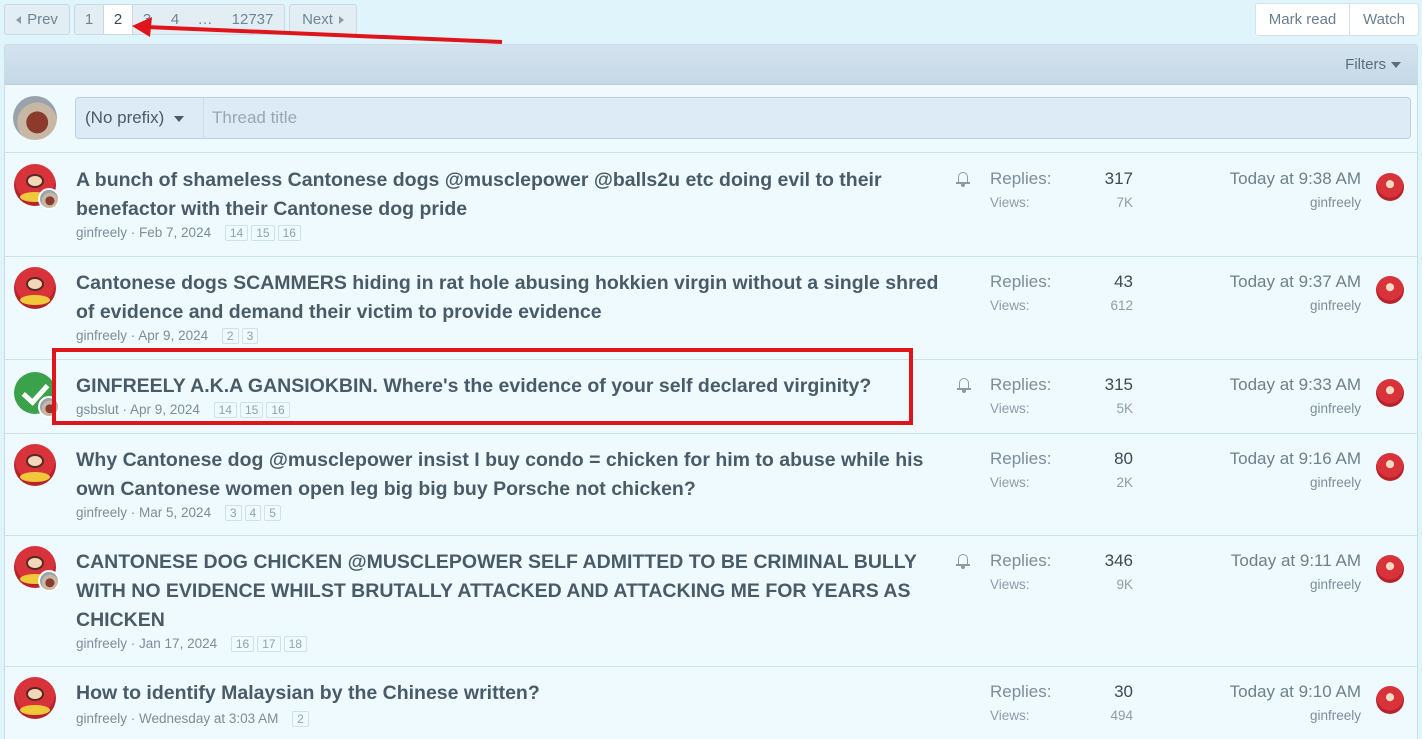 The width and height of the screenshot is (1422, 739). Describe the element at coordinates (482, 386) in the screenshot. I see `annotation-highlight-box` at that location.